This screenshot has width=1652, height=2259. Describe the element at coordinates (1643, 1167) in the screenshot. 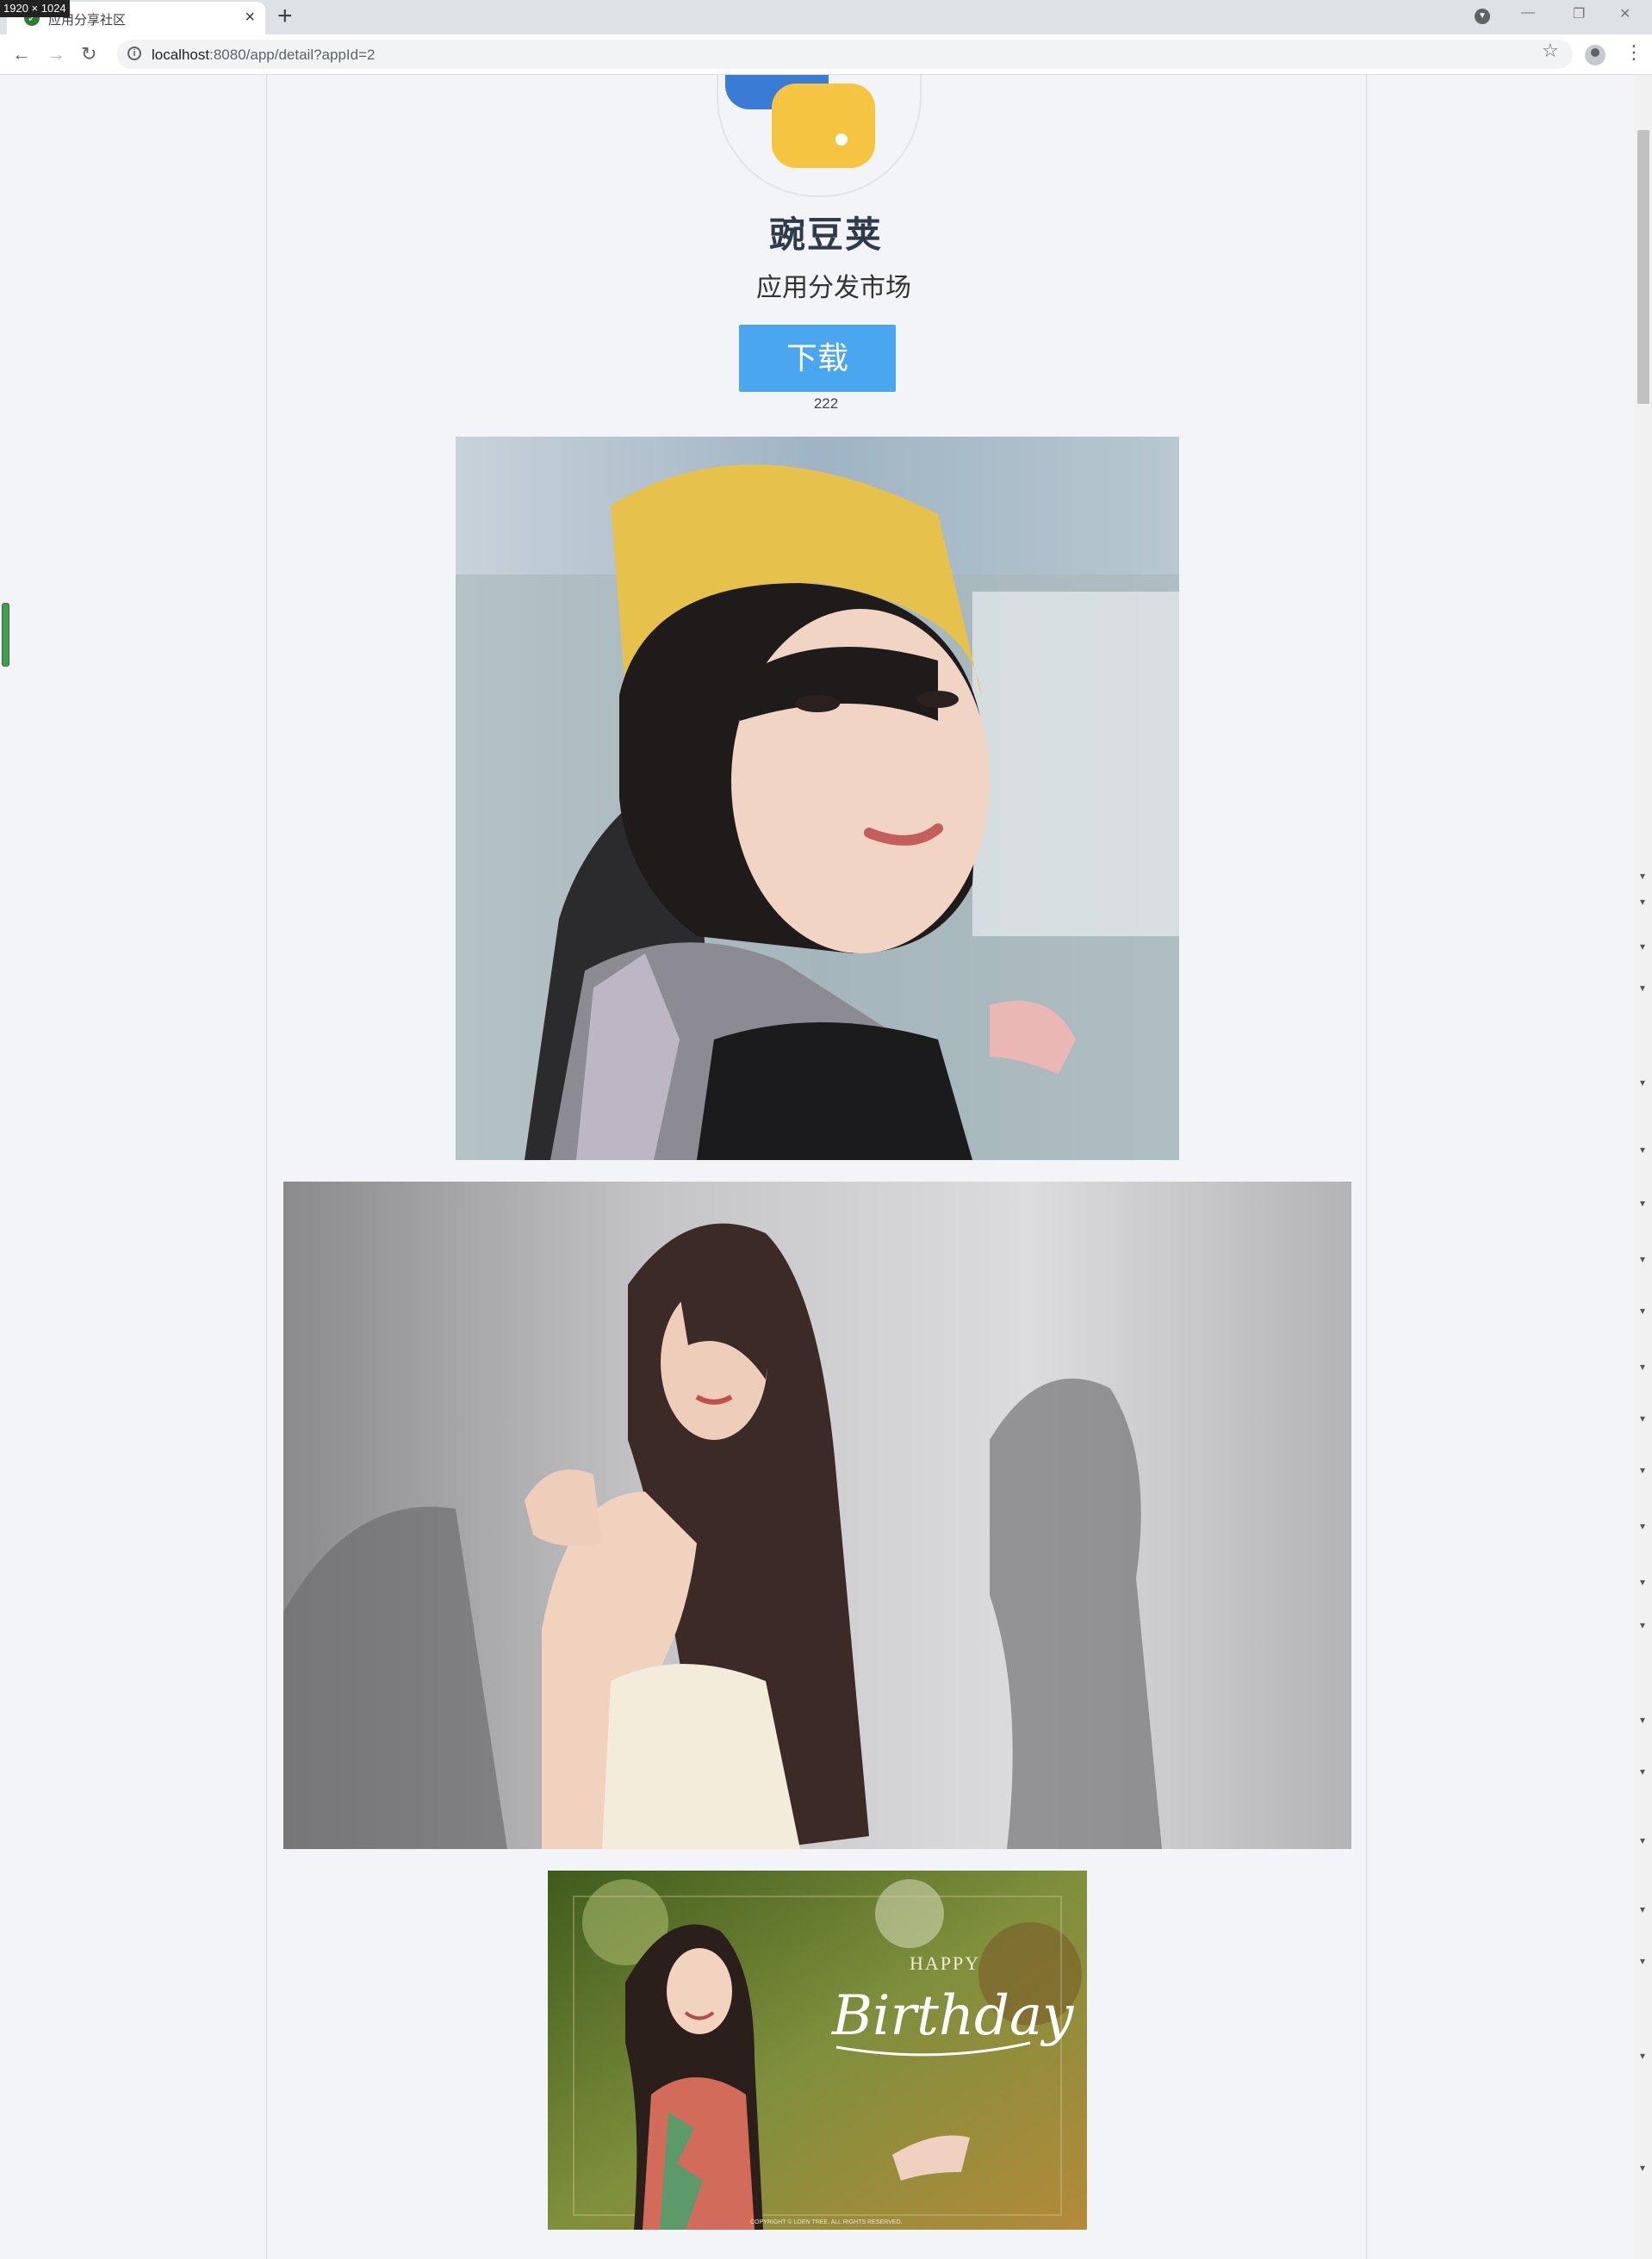

I see `page-scrollbar` at that location.